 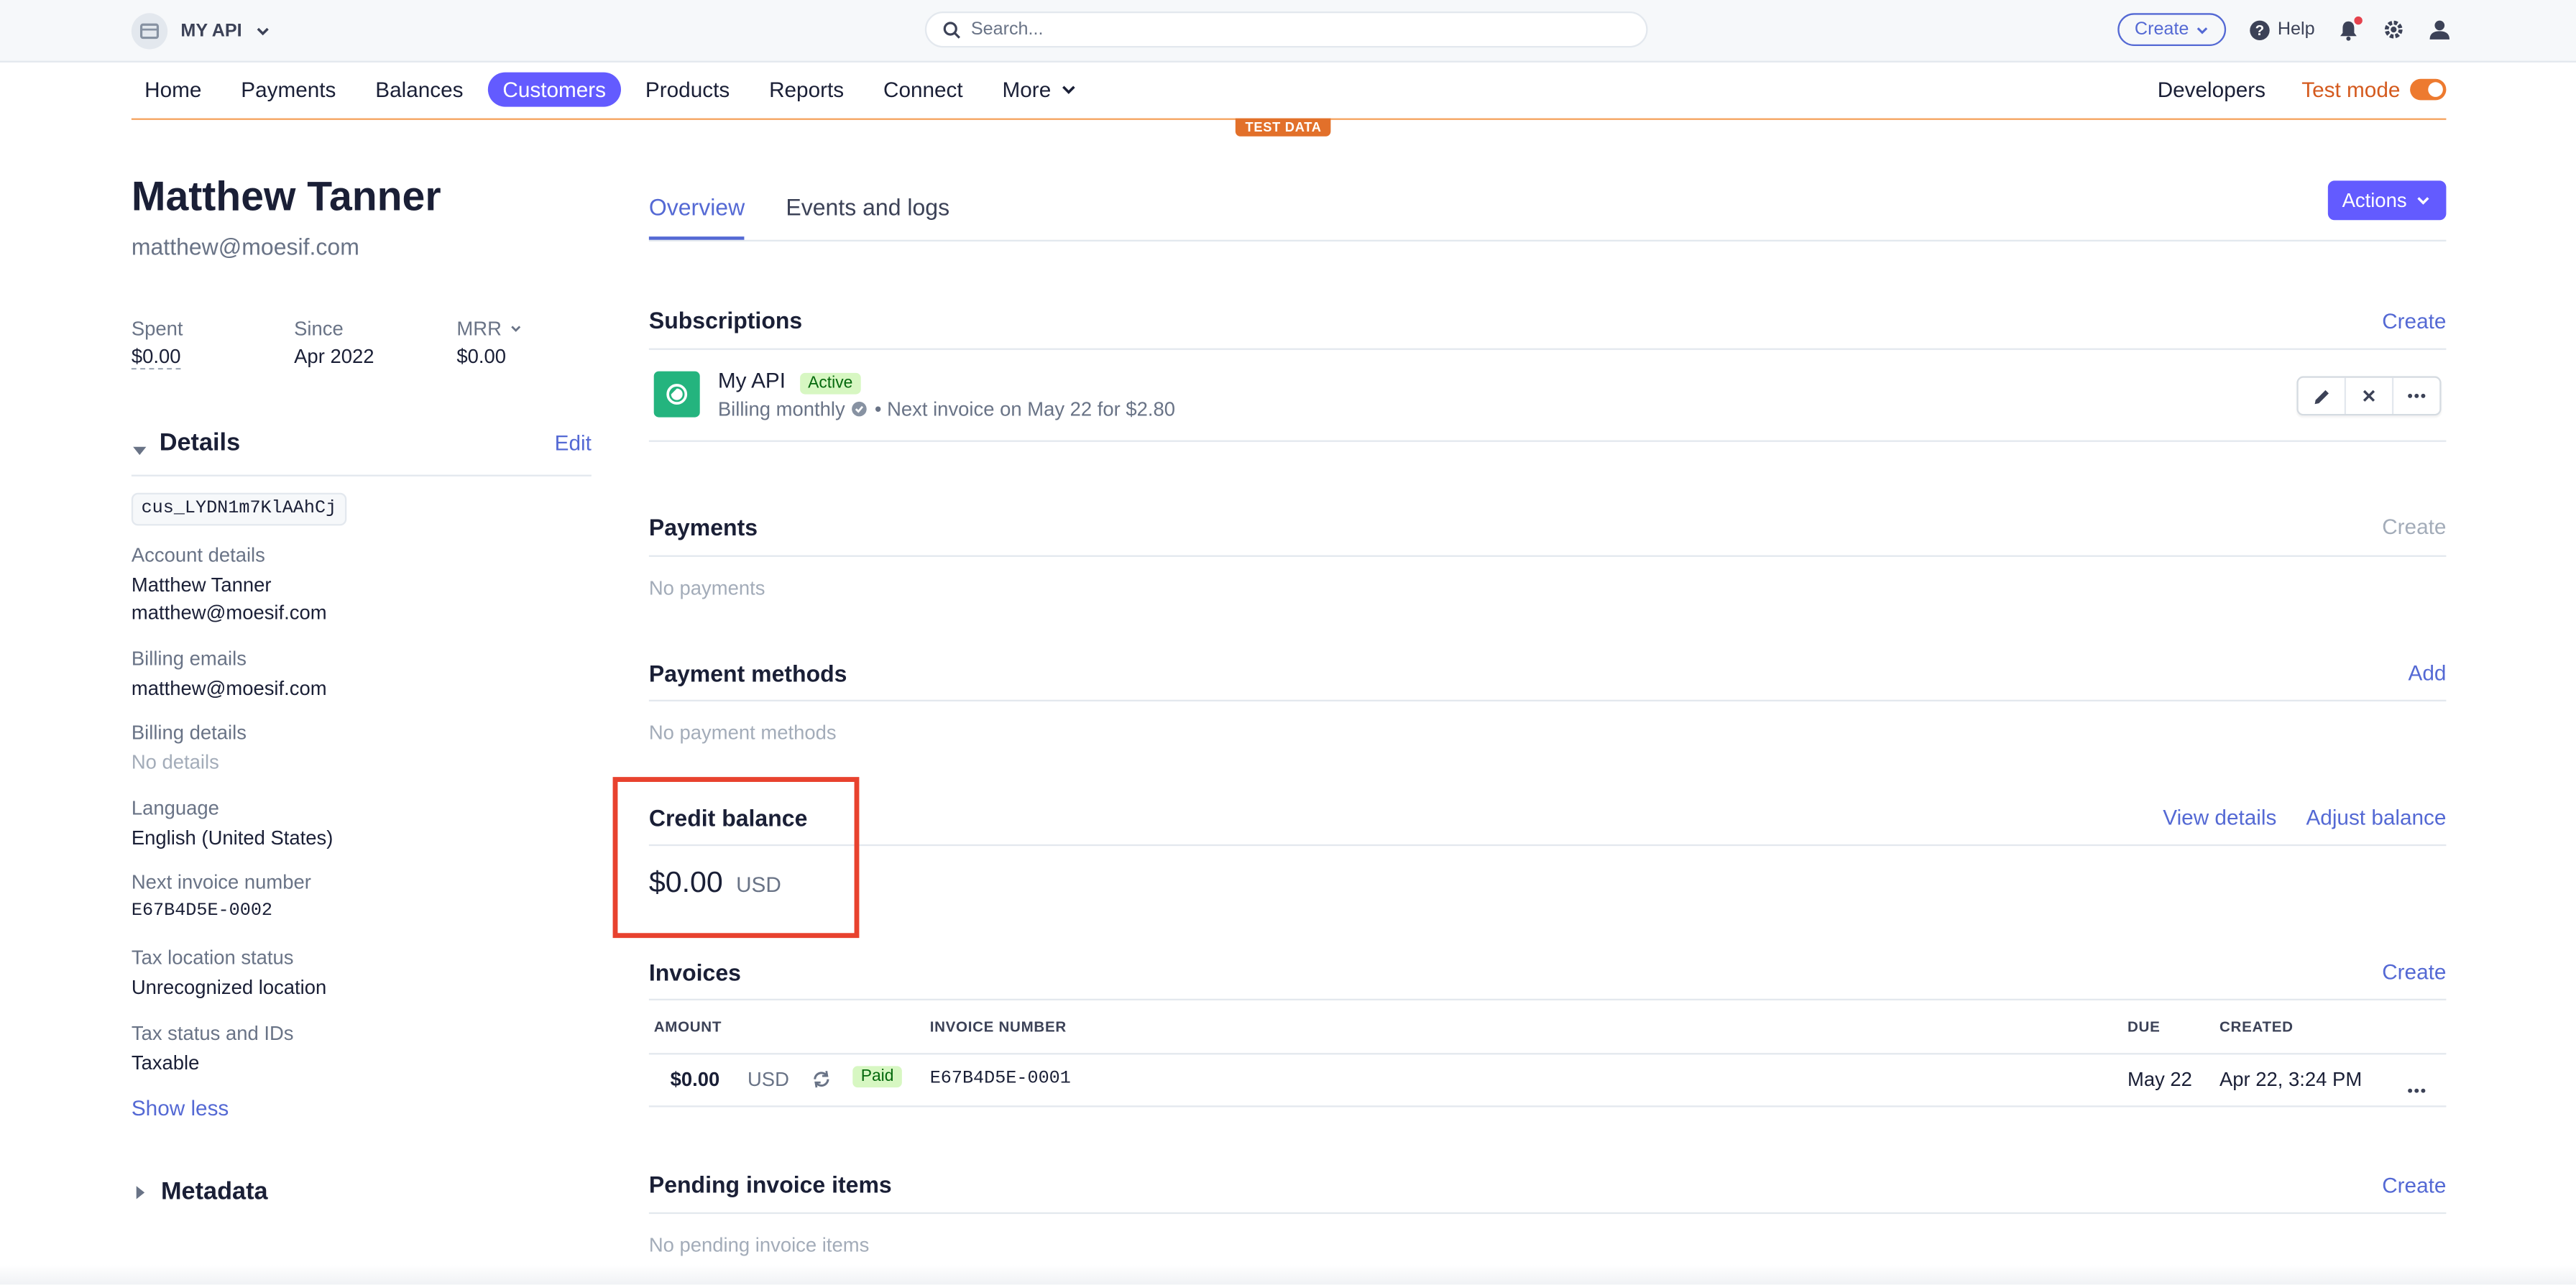 I want to click on empty-state: No payments, so click(x=706, y=588).